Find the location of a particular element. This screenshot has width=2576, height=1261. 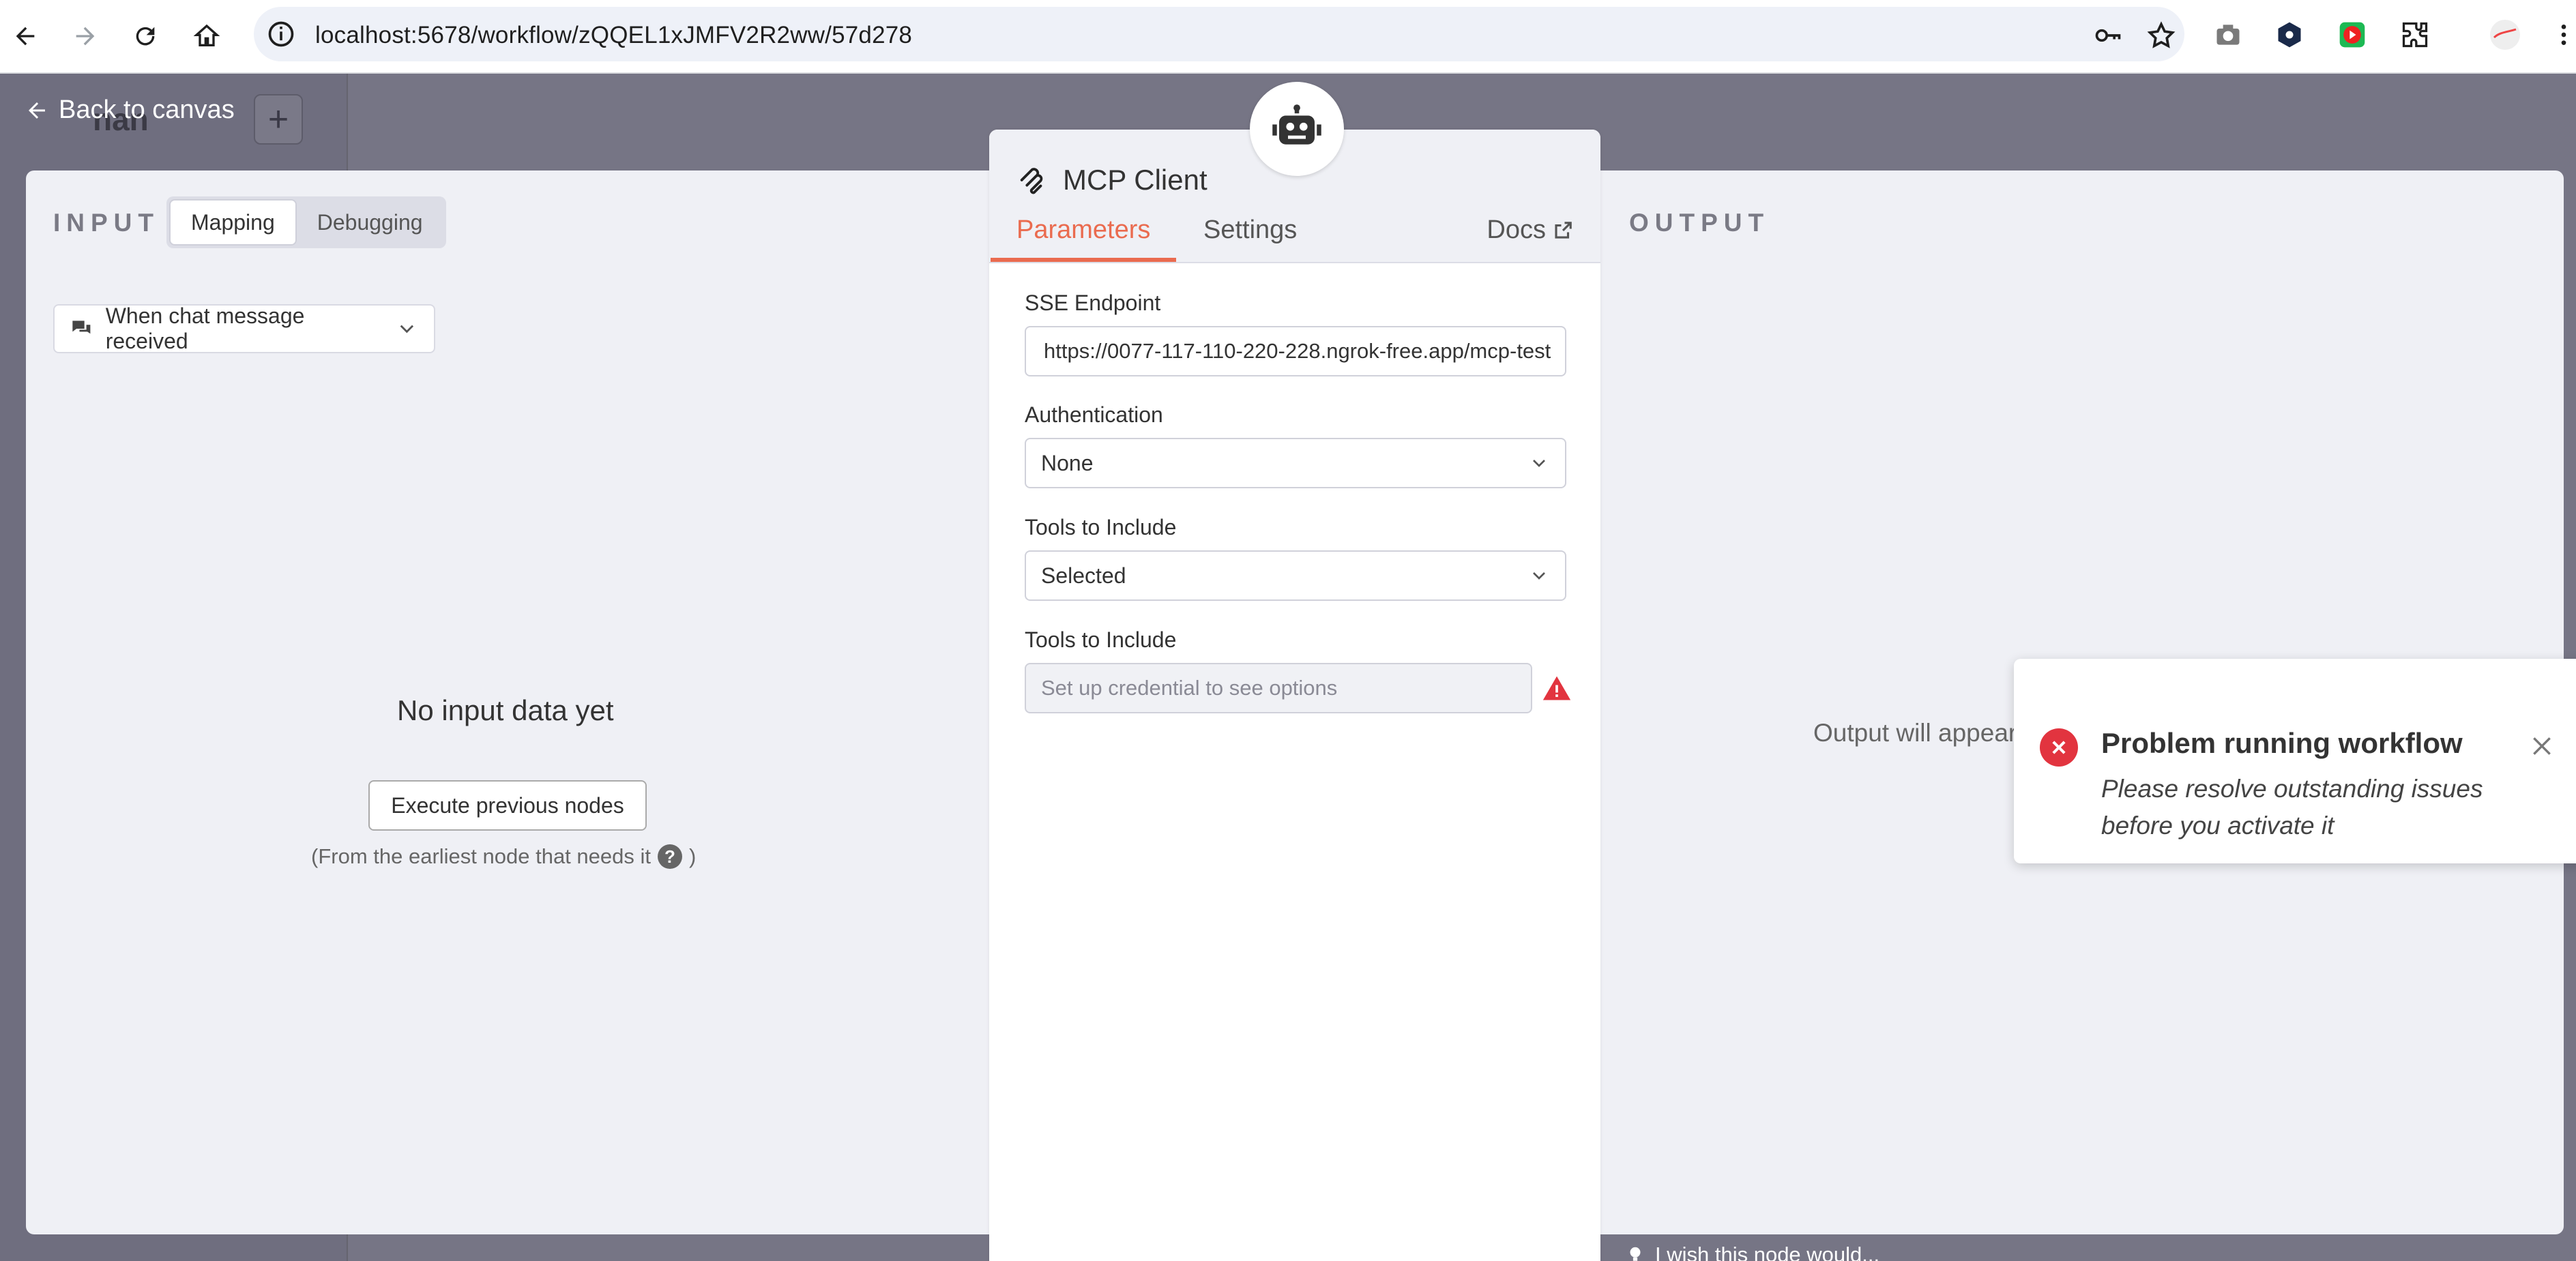

tools-to-include-select: Selected is located at coordinates (1295, 575).